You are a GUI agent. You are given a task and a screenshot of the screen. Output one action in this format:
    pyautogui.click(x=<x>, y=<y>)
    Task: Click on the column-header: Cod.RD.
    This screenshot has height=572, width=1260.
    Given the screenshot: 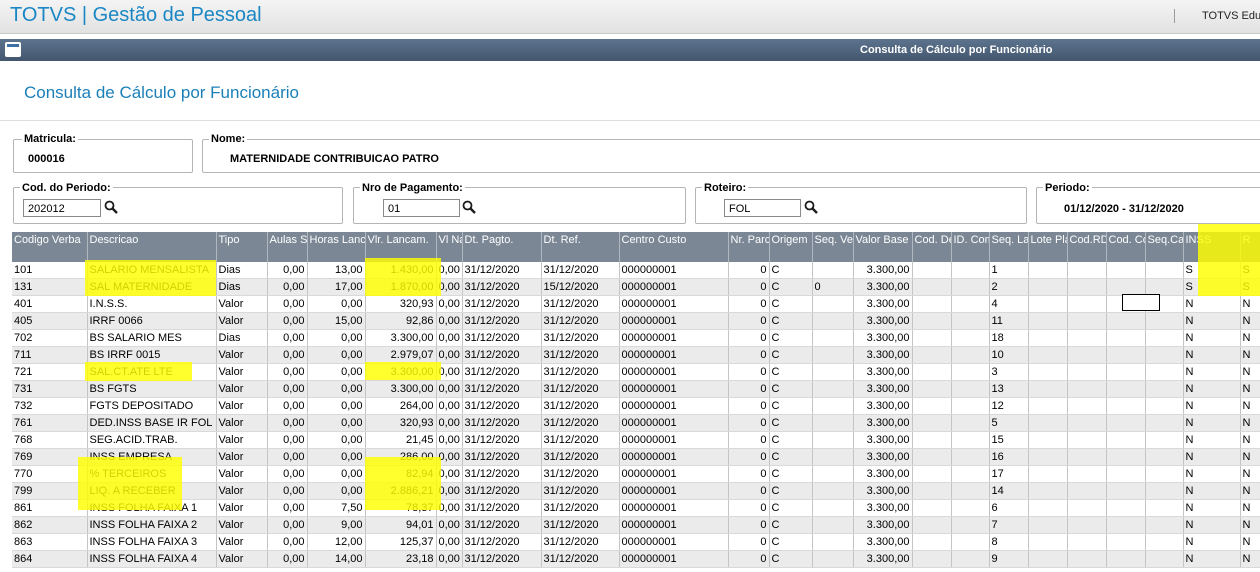 What is the action you would take?
    pyautogui.click(x=1087, y=247)
    